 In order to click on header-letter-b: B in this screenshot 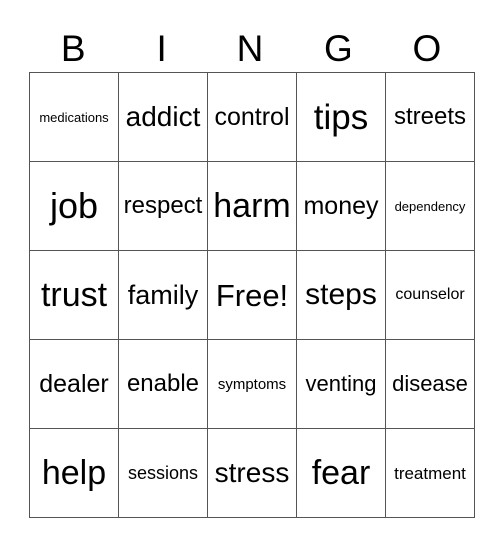, I will do `click(73, 48)`.